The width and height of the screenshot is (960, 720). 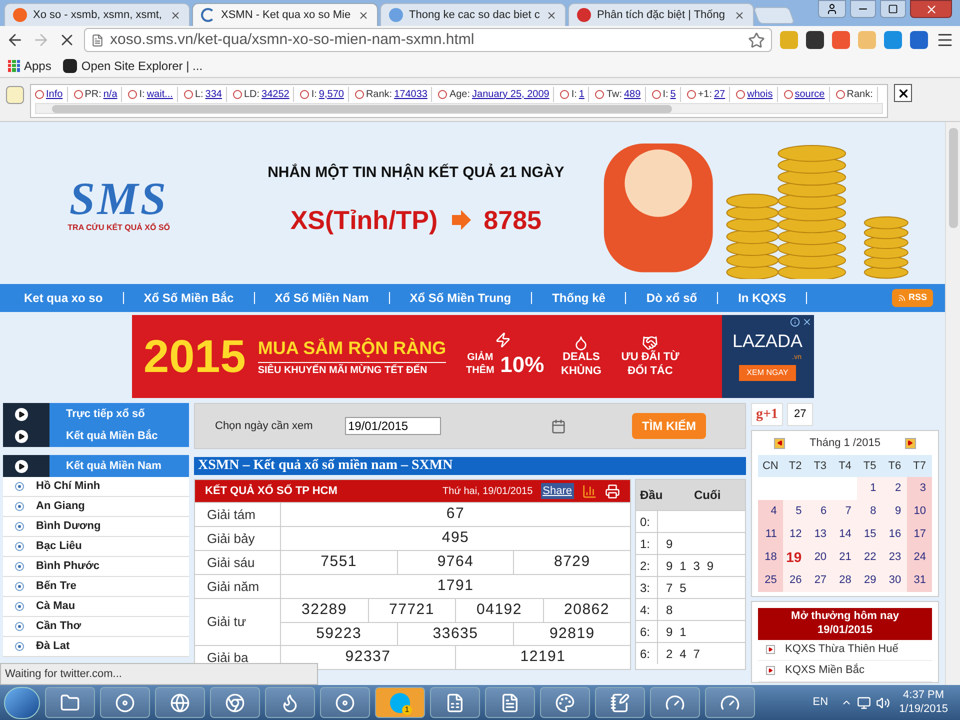 What do you see at coordinates (612, 491) in the screenshot?
I see `print-icon` at bounding box center [612, 491].